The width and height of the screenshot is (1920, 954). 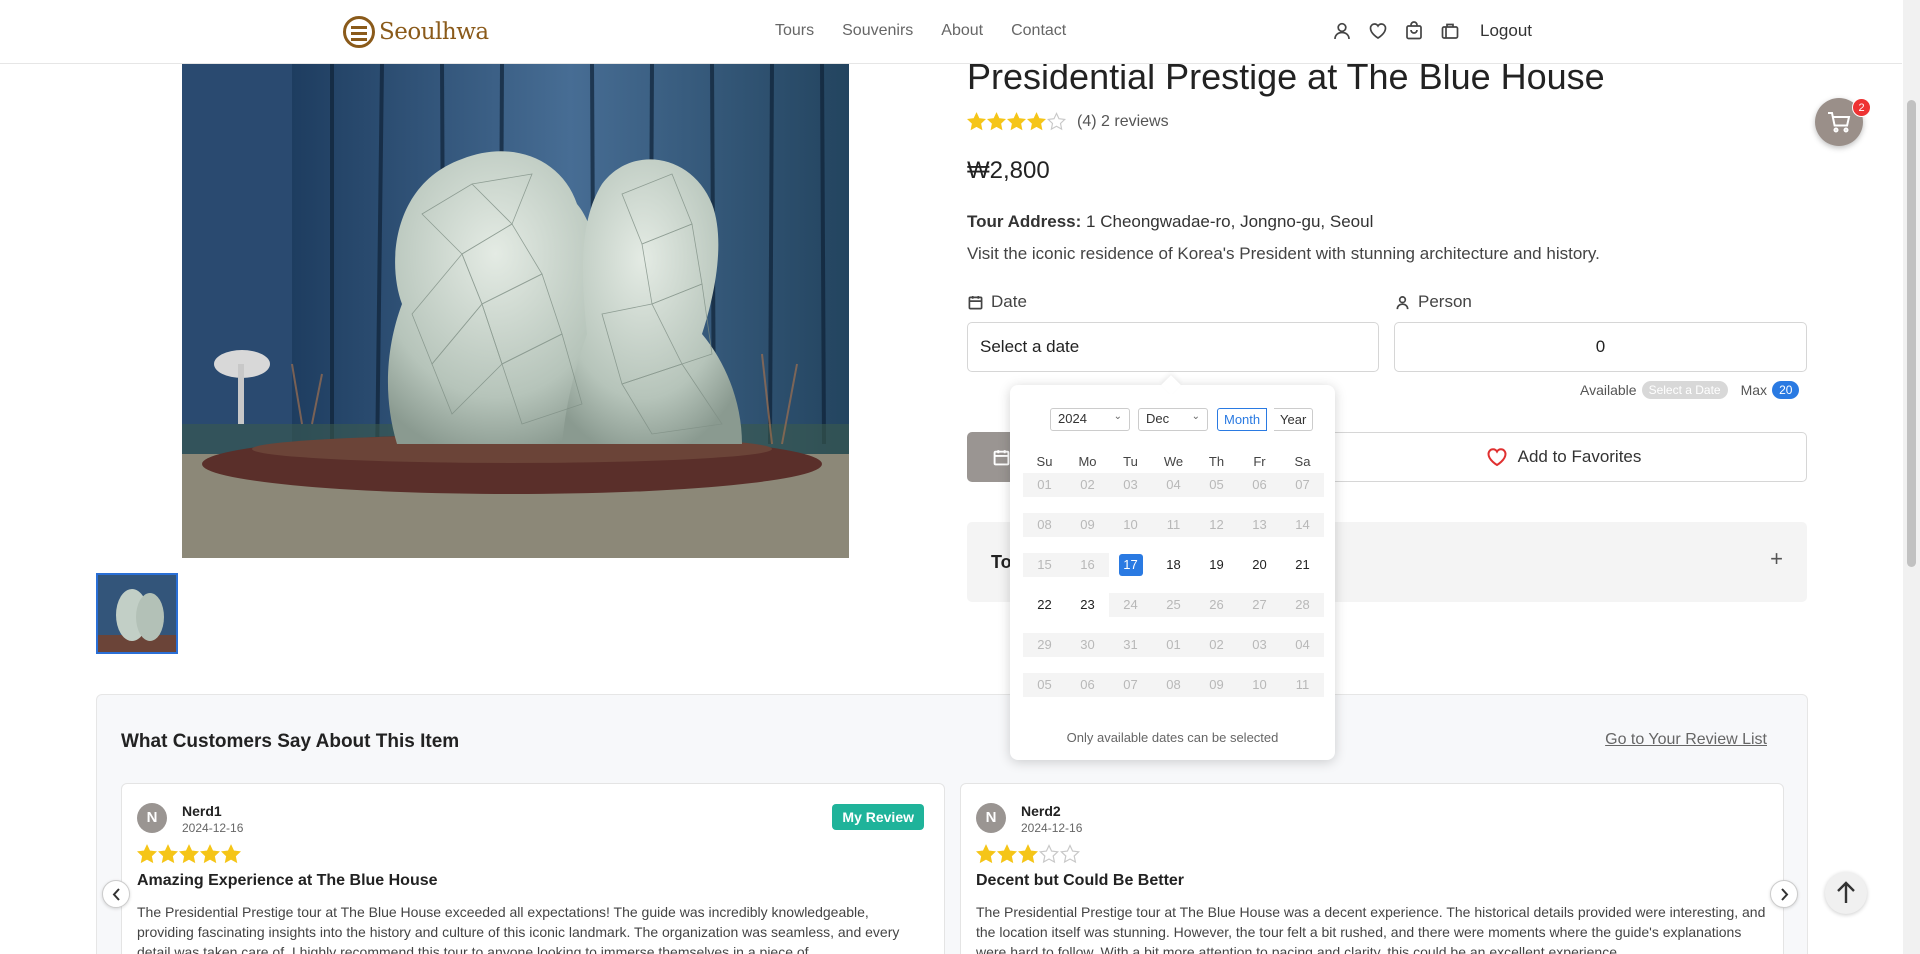 What do you see at coordinates (1173, 347) in the screenshot?
I see `date-input: Select a date` at bounding box center [1173, 347].